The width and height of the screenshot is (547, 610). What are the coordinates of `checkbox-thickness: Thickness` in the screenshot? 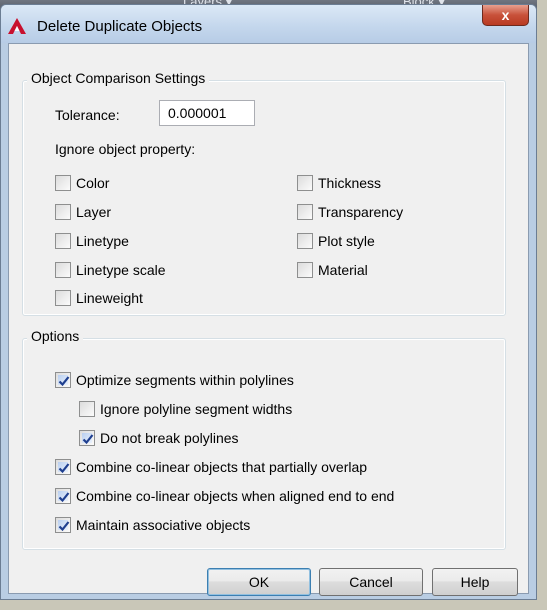 It's located at (339, 183).